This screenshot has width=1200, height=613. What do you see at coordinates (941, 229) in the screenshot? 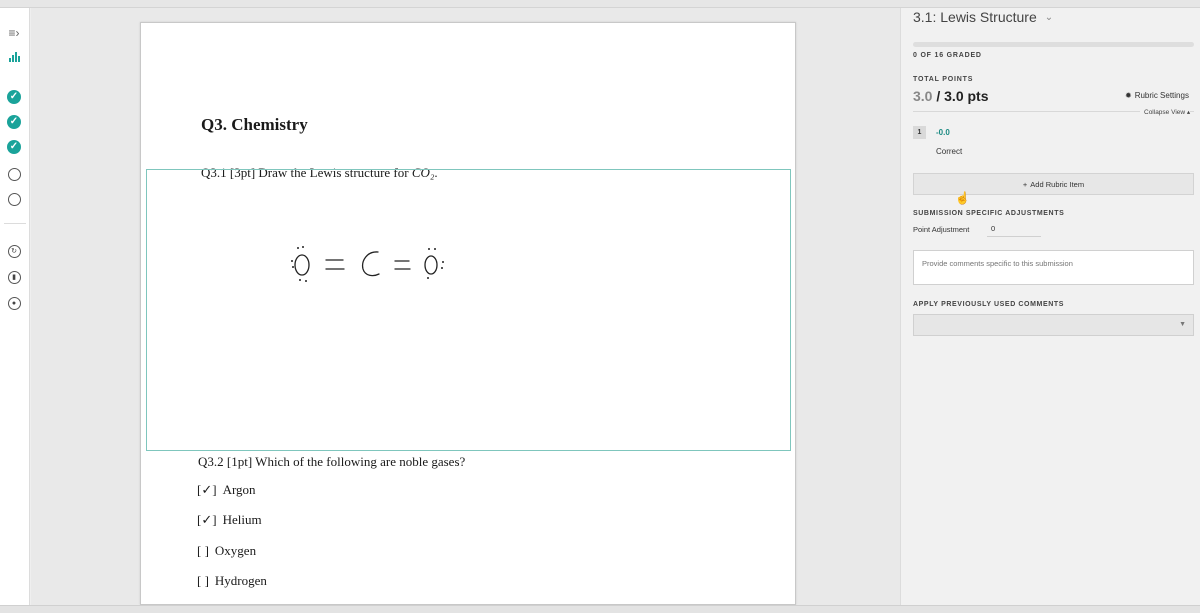
I see `point-adjustment-label: Point Adjustment` at bounding box center [941, 229].